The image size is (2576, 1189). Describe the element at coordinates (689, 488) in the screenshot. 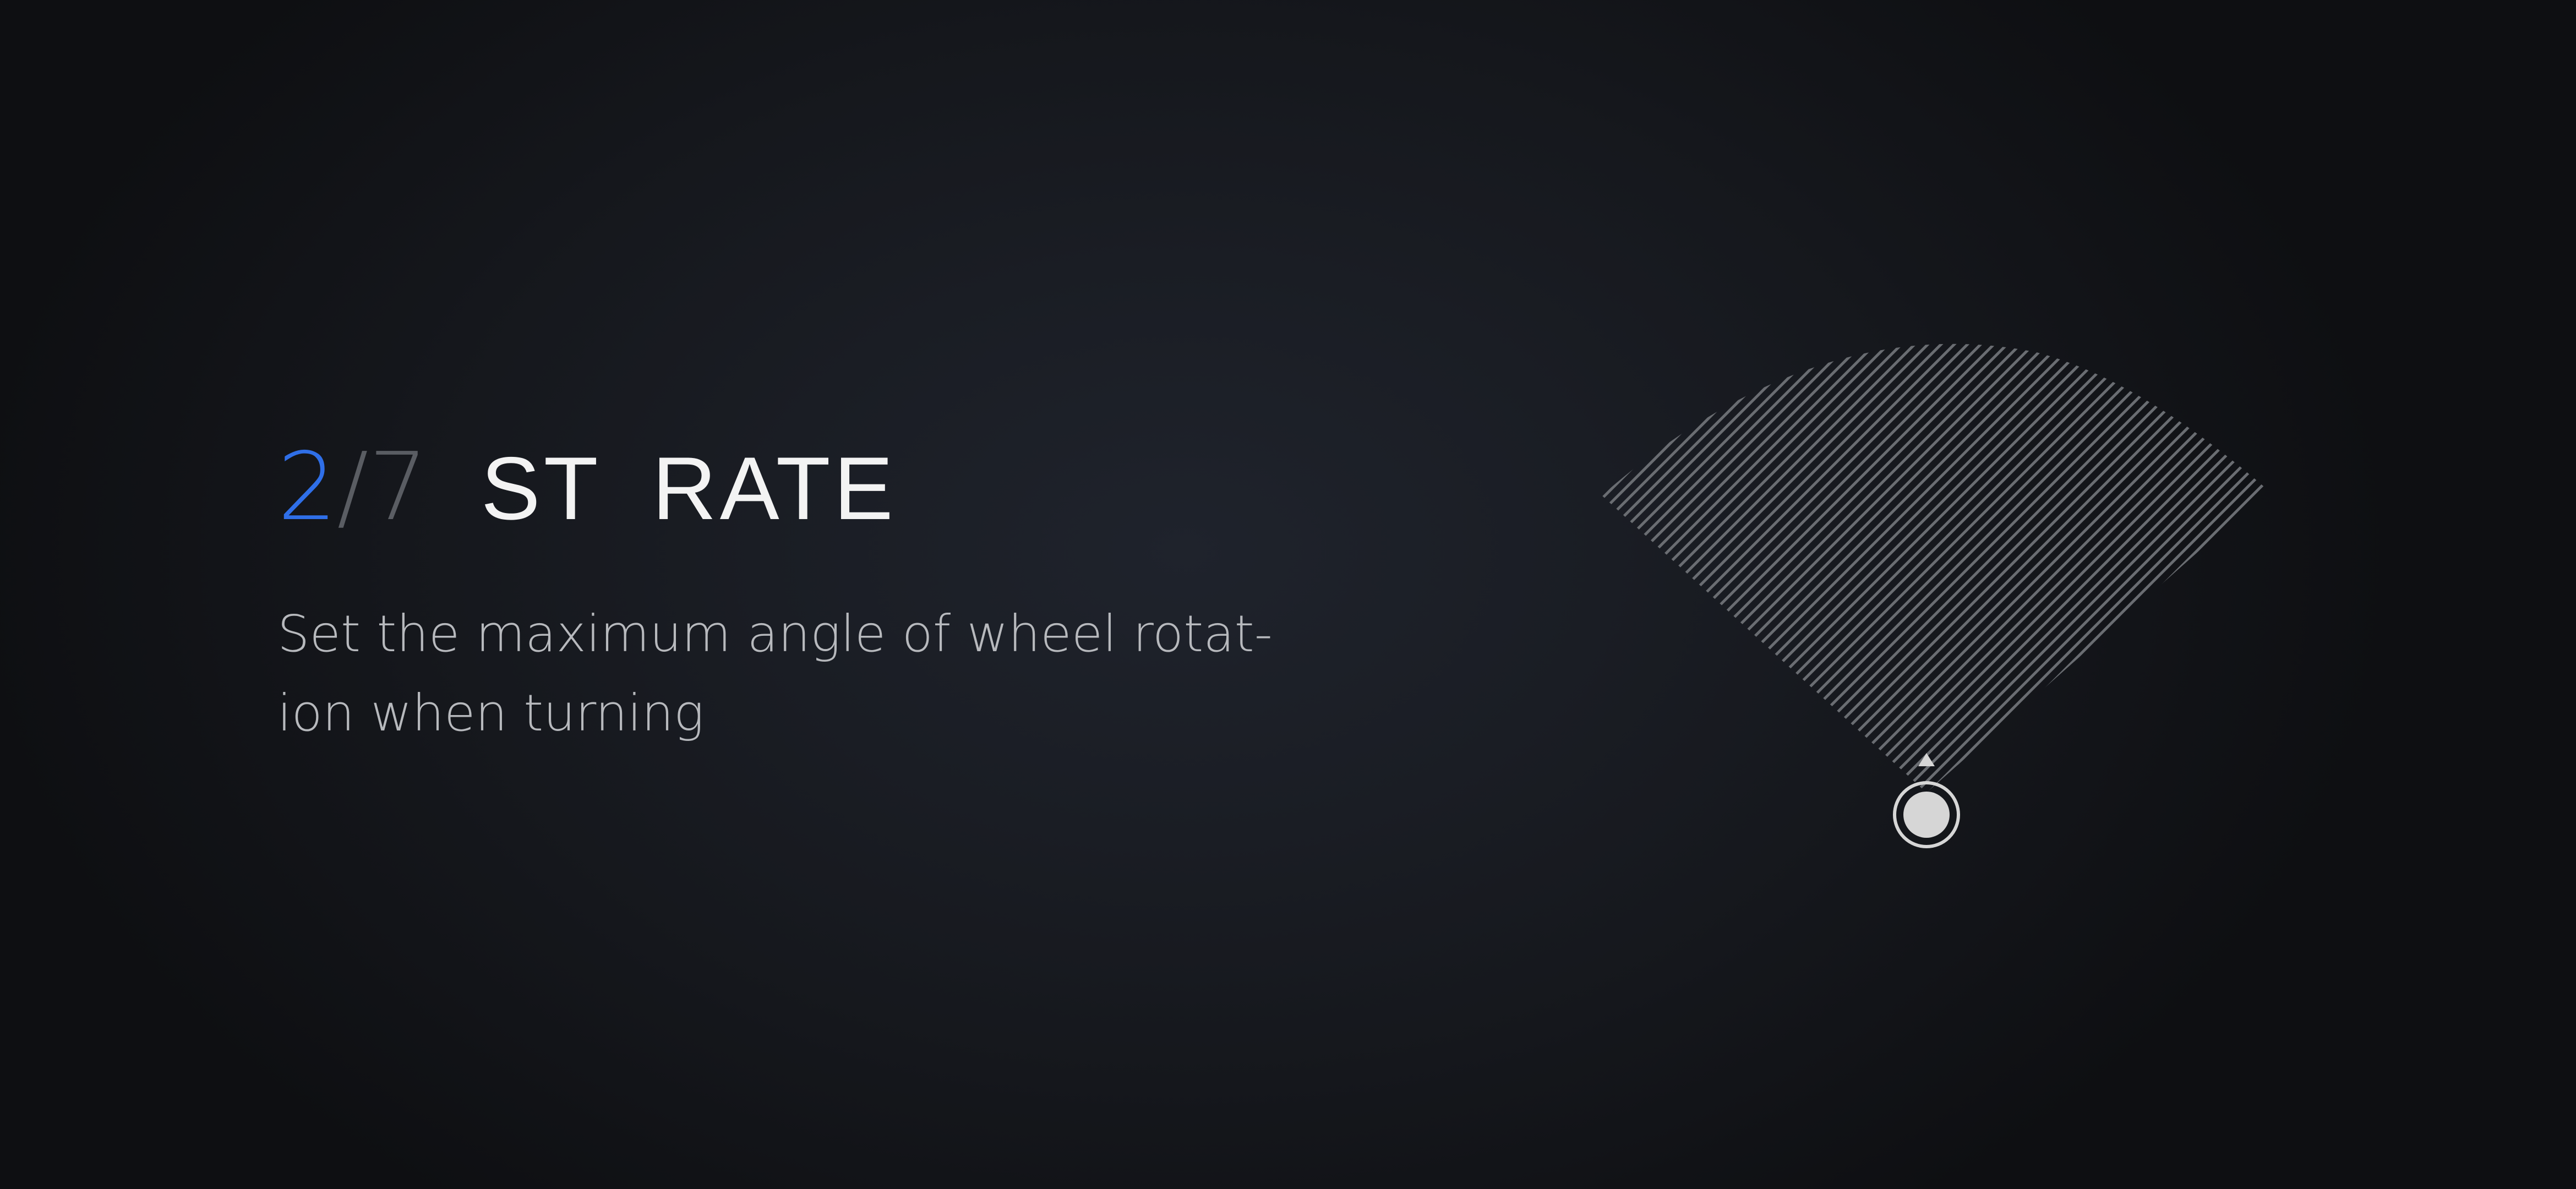

I see `page-title: ST RATE` at that location.